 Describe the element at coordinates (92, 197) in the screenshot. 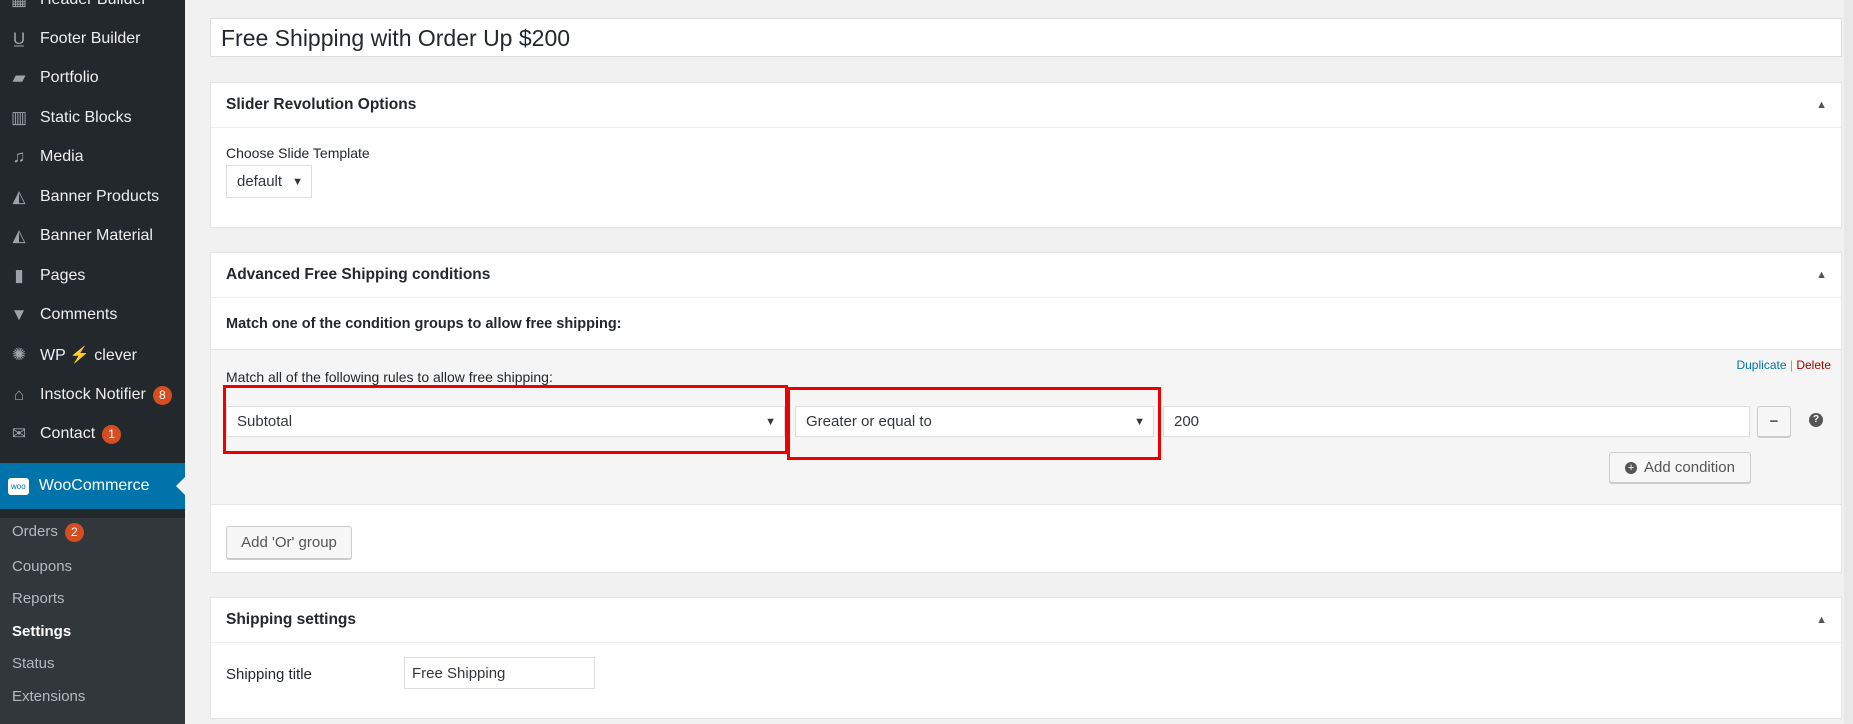

I see `menu-banner-products: ◭ Banner Products` at that location.